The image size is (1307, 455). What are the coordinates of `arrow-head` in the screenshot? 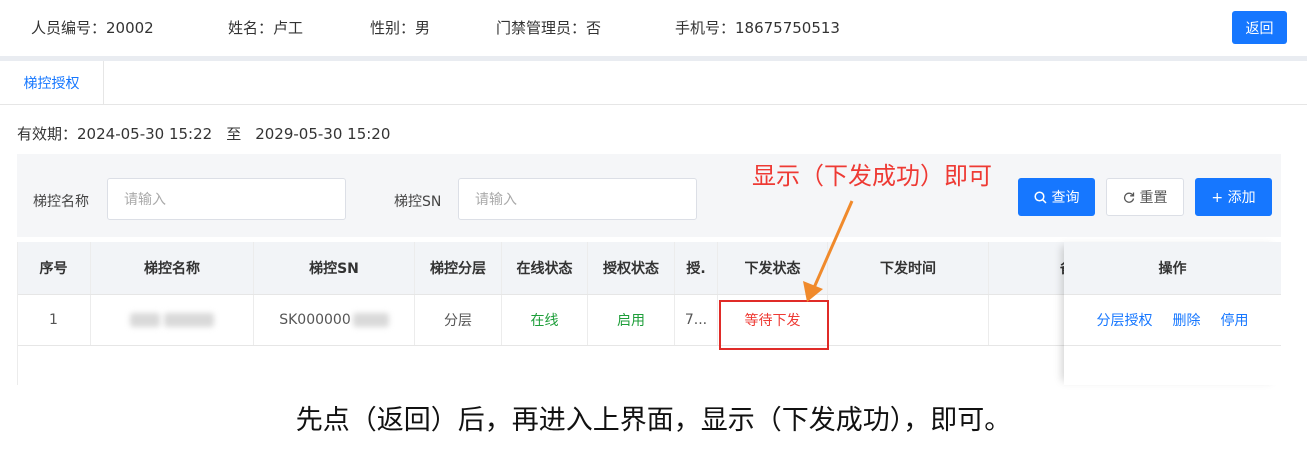 It's located at (813, 291).